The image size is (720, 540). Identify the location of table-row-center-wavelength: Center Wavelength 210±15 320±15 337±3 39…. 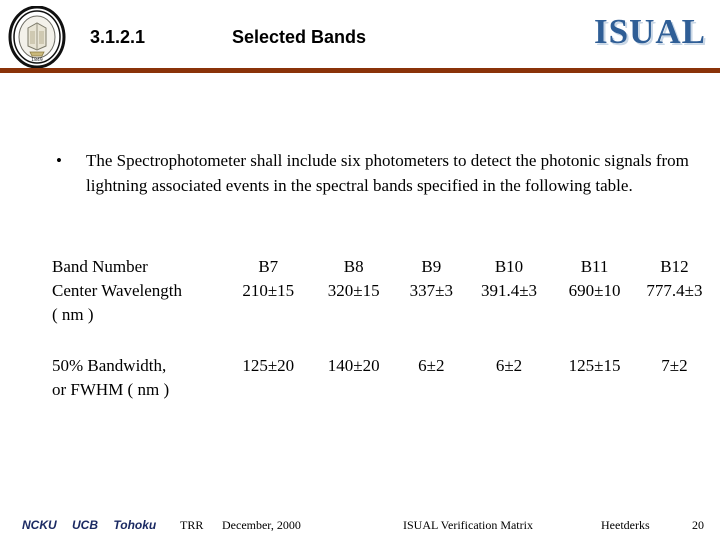
(382, 291).